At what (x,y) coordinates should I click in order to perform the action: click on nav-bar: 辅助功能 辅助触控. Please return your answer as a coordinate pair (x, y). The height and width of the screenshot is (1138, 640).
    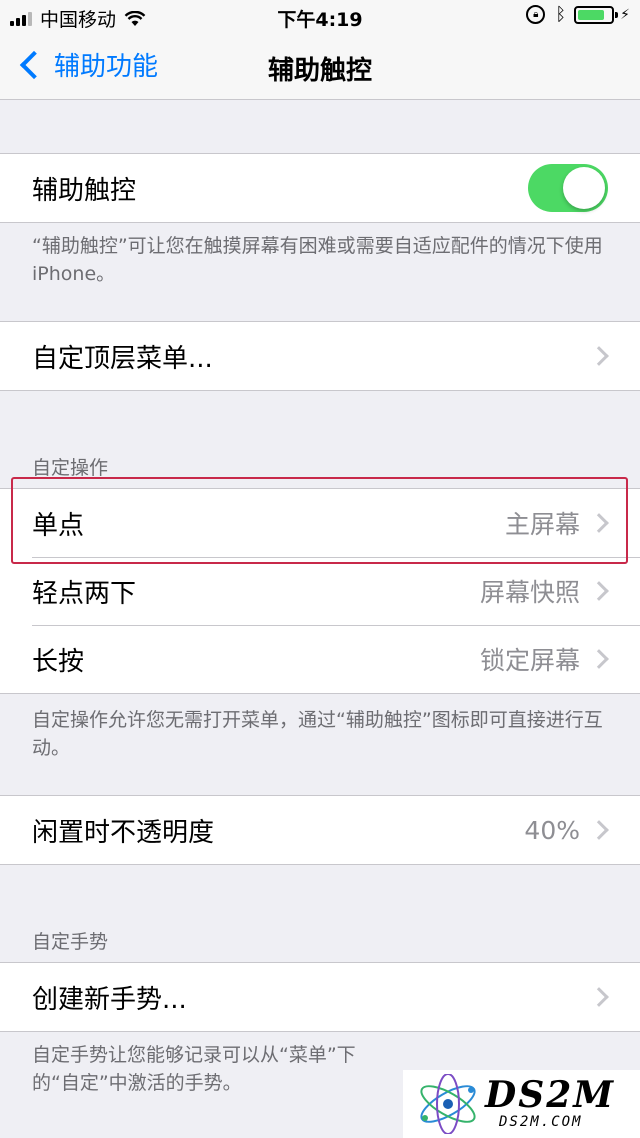
    Looking at the image, I should click on (320, 66).